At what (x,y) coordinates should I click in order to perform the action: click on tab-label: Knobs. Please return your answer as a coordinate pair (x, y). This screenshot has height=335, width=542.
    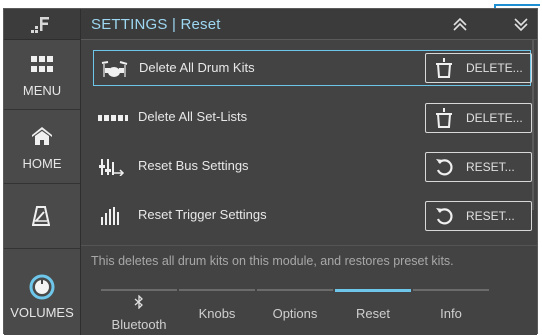
    Looking at the image, I should click on (217, 313).